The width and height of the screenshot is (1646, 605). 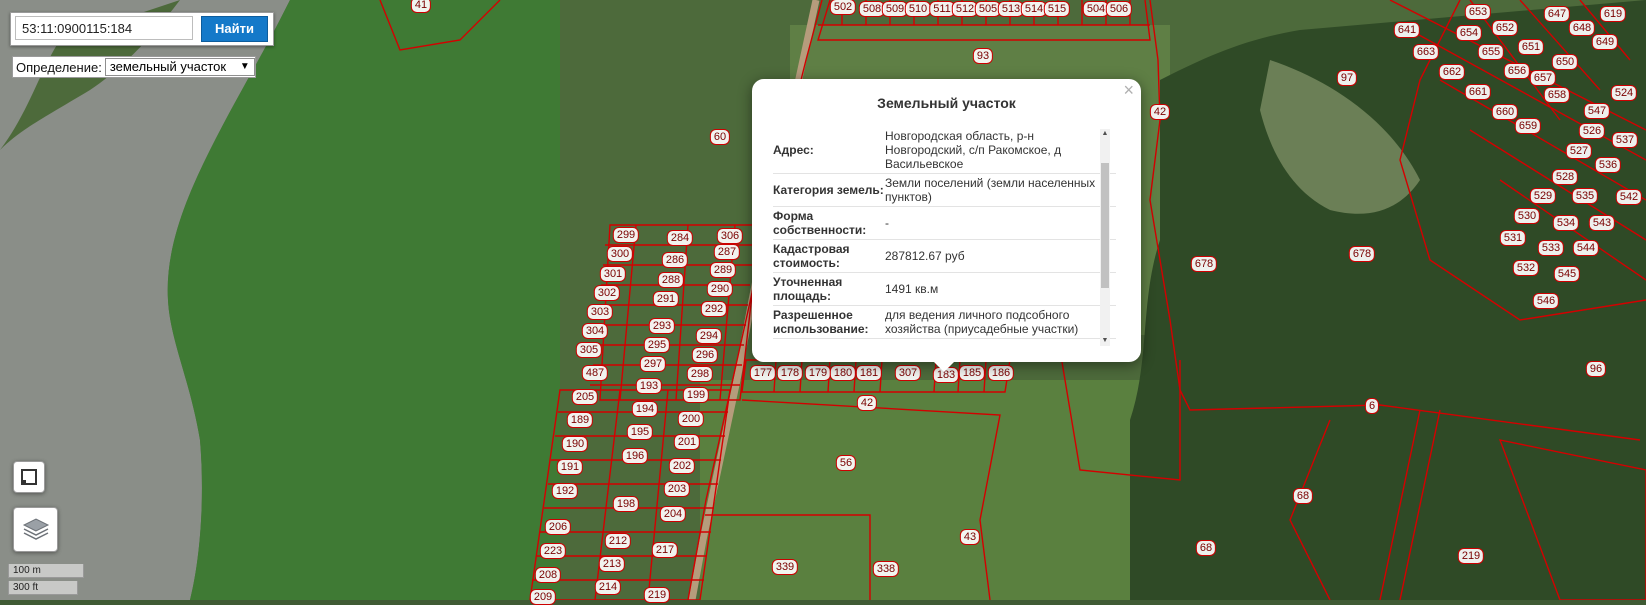 I want to click on parcel-number-label: 60, so click(x=720, y=137).